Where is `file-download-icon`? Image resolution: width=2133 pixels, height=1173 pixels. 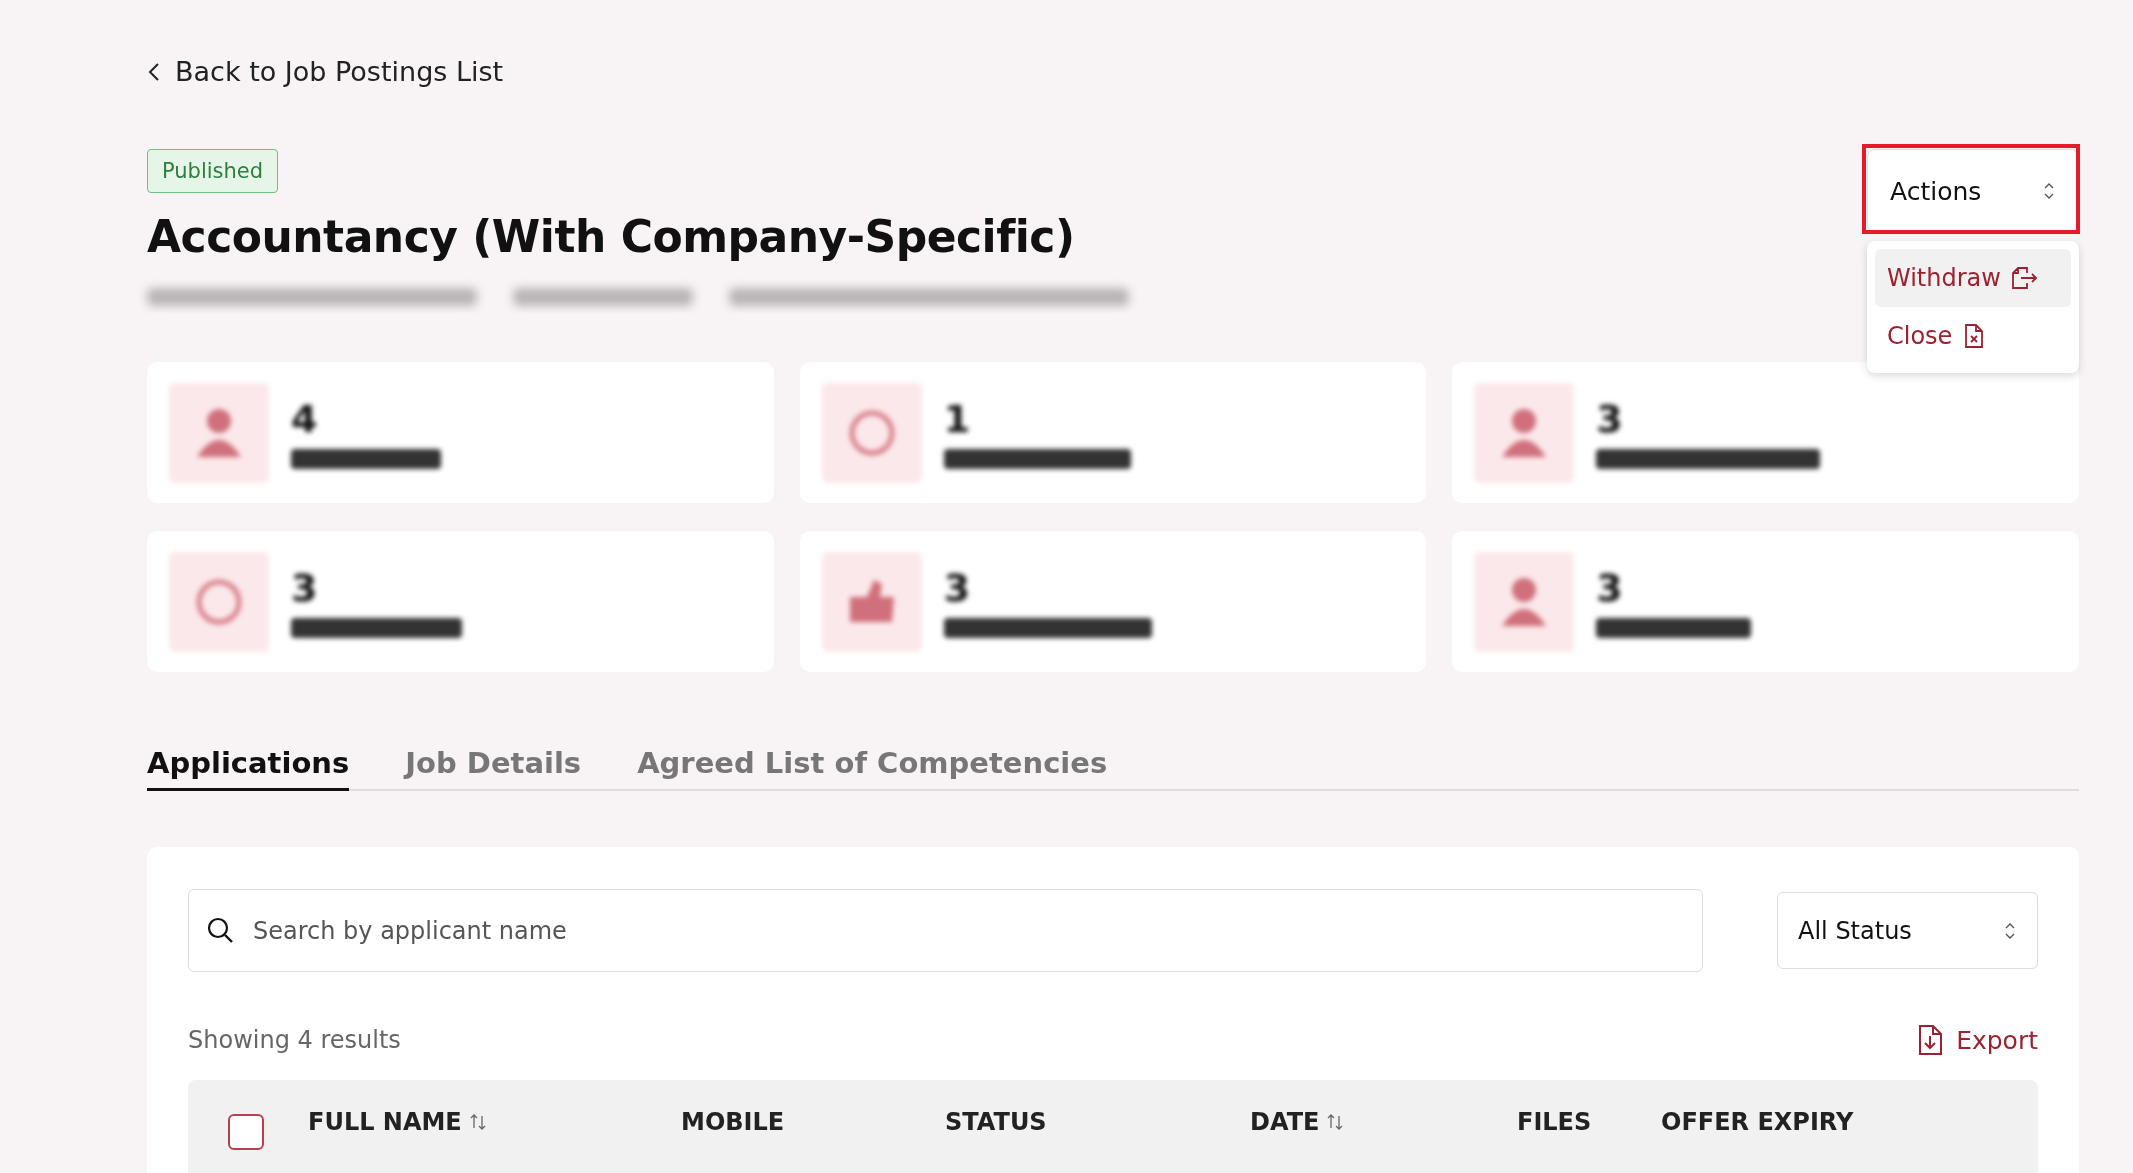
file-download-icon is located at coordinates (1930, 1040).